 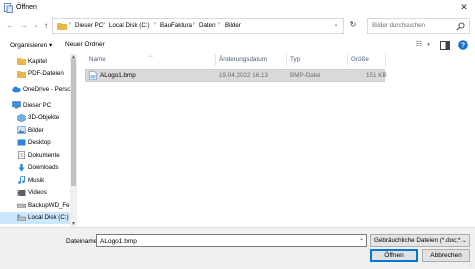 I want to click on nav-item-dieser-pc: Dieser PC, so click(x=35, y=105).